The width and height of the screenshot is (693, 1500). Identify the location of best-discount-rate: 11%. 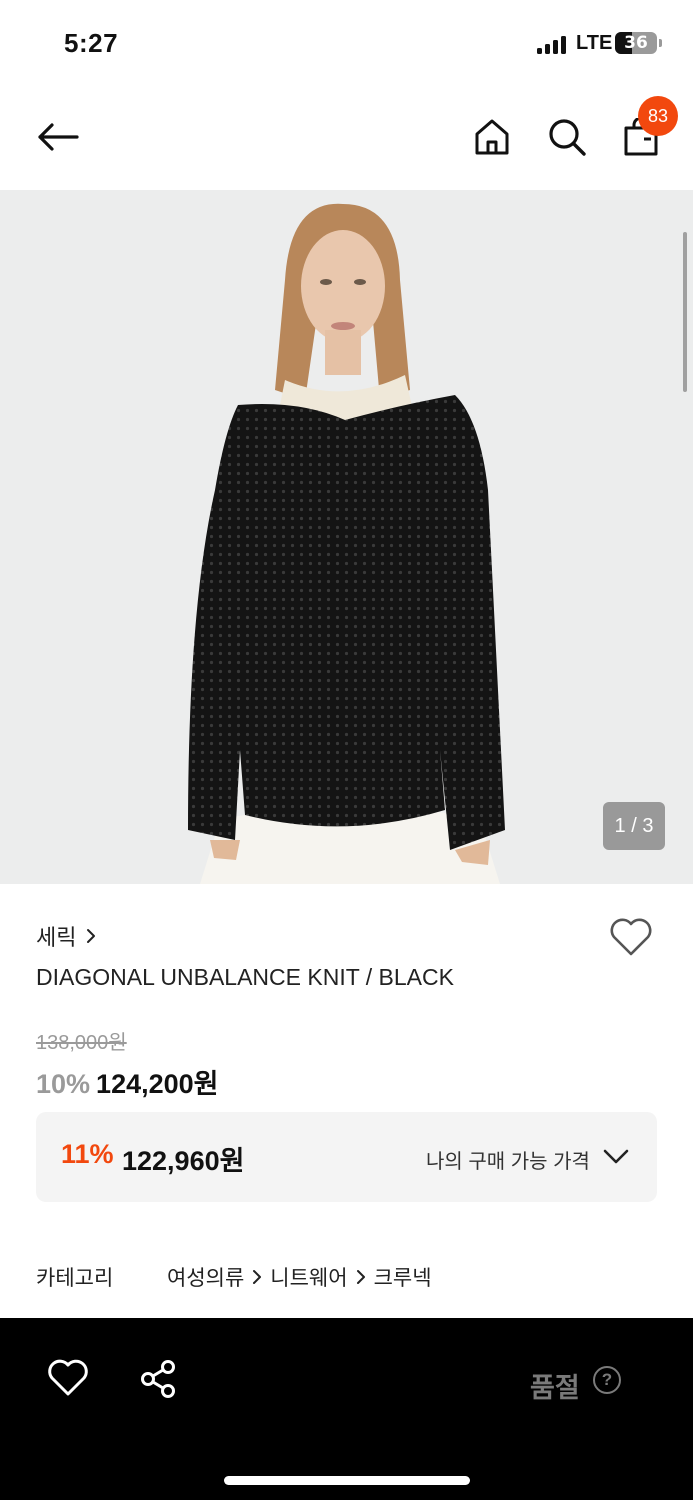
(87, 1154).